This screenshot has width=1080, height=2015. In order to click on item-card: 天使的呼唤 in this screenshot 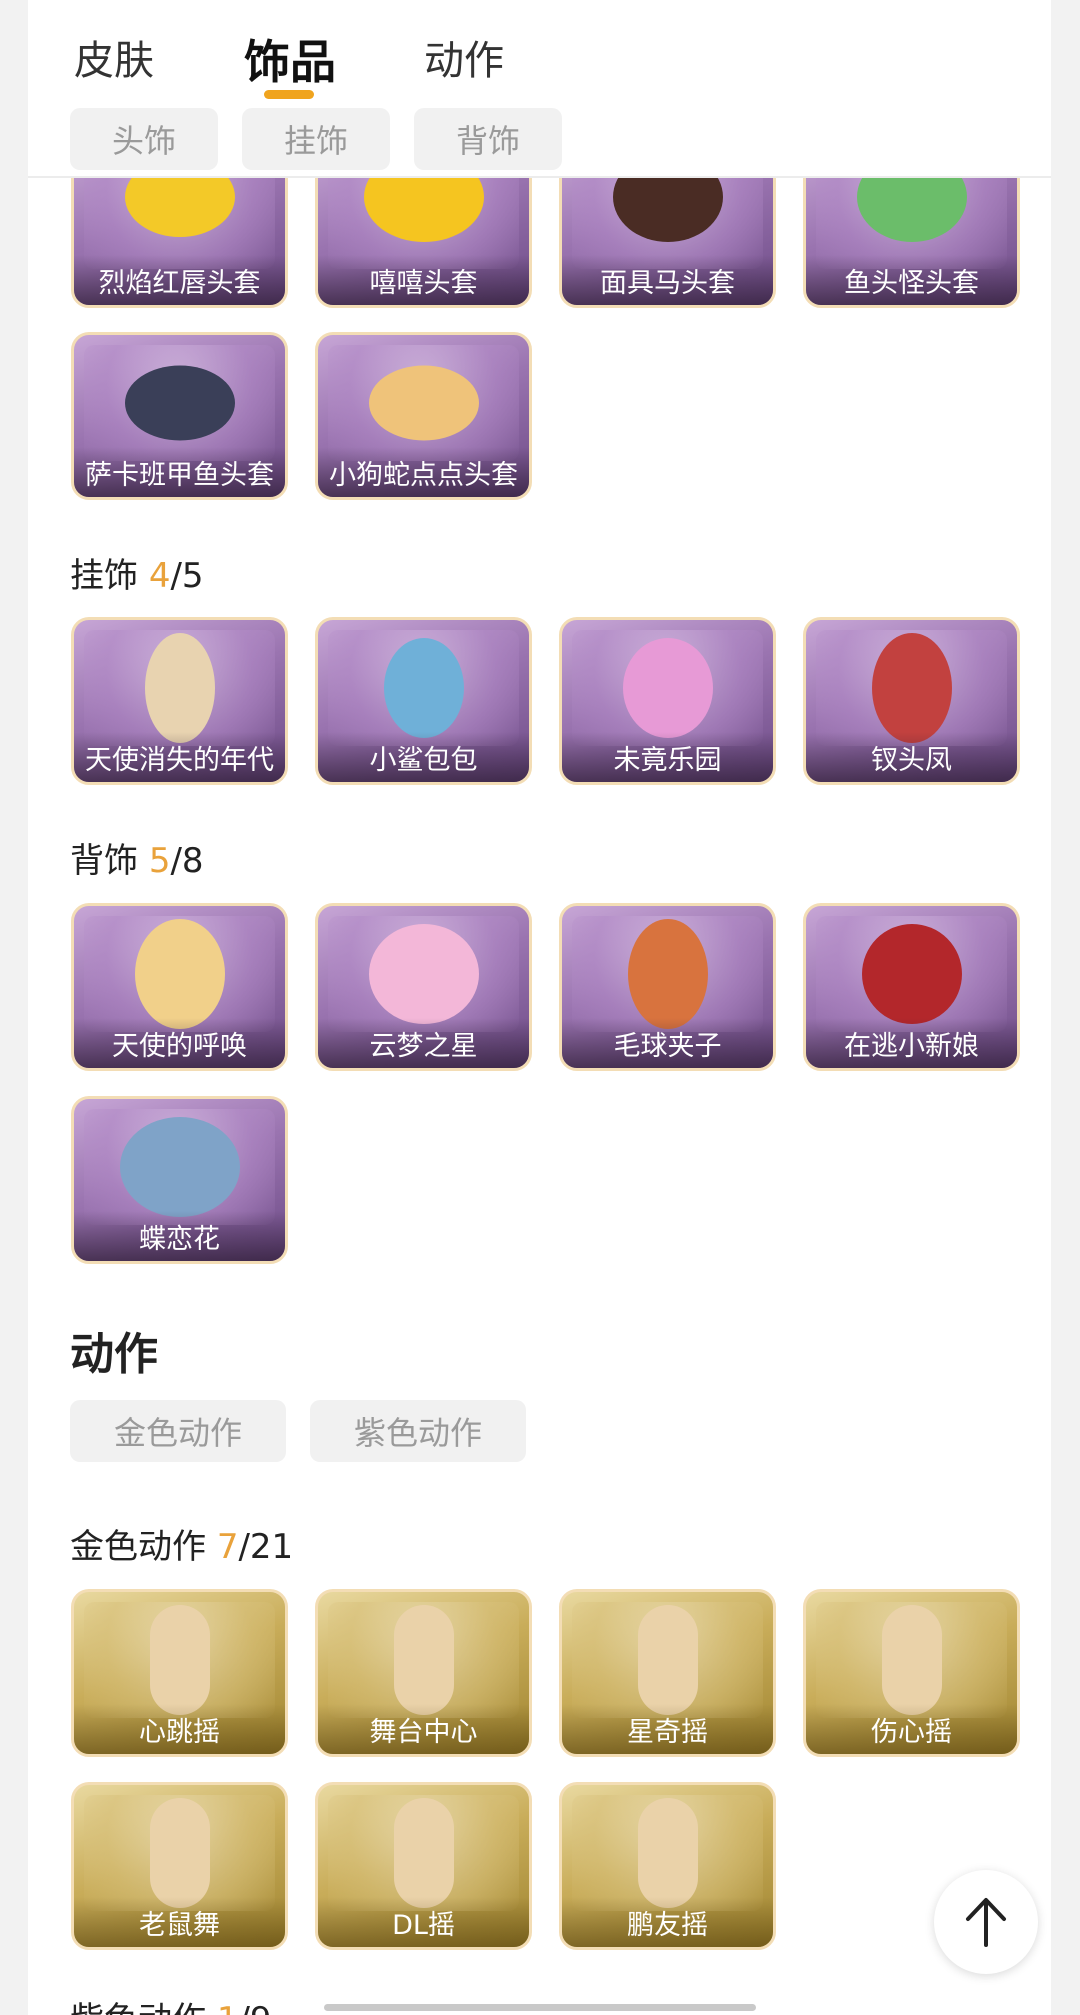, I will do `click(179, 987)`.